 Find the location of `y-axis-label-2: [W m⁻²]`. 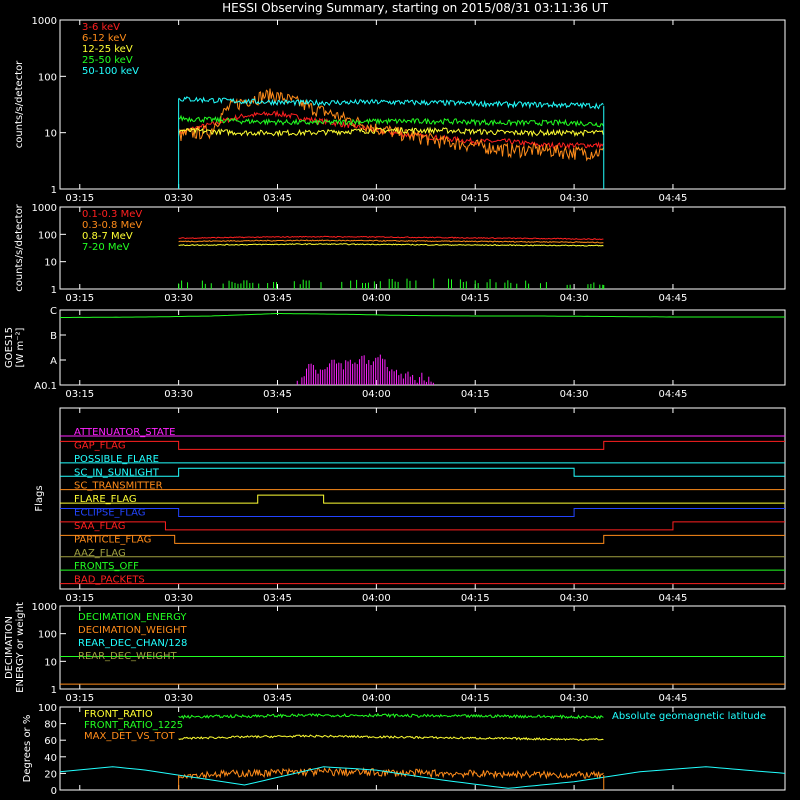

y-axis-label-2: [W m⁻²] is located at coordinates (20, 347).